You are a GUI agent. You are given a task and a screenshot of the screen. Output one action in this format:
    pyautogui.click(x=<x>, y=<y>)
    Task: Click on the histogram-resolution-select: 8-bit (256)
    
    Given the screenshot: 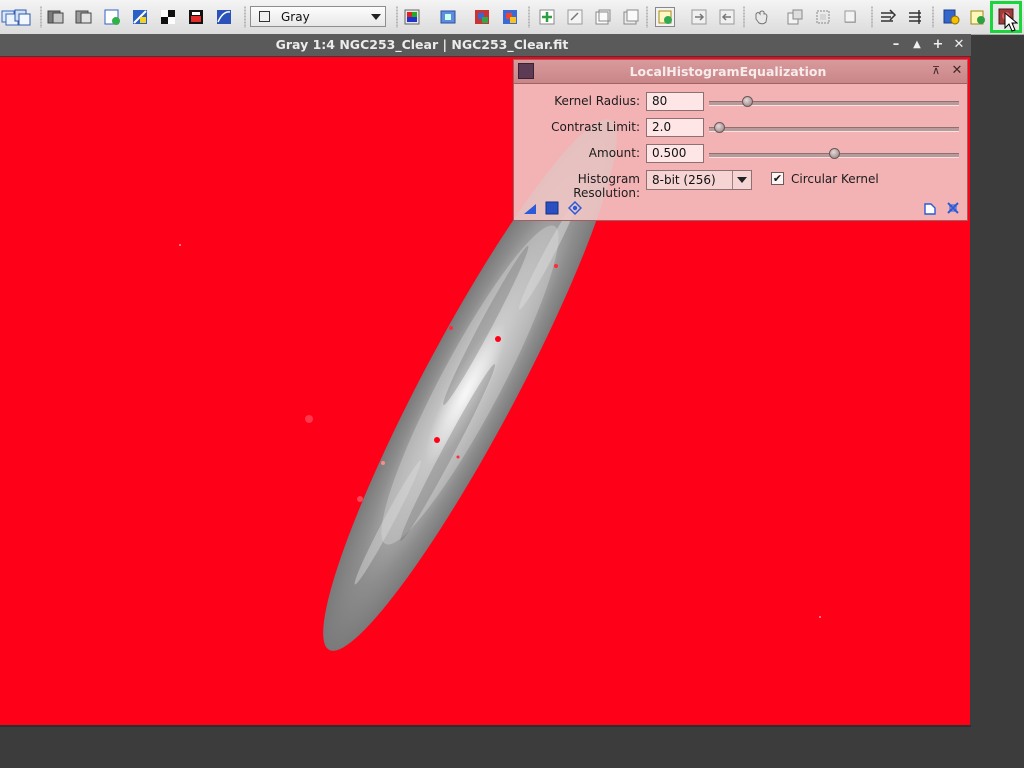 What is the action you would take?
    pyautogui.click(x=699, y=180)
    